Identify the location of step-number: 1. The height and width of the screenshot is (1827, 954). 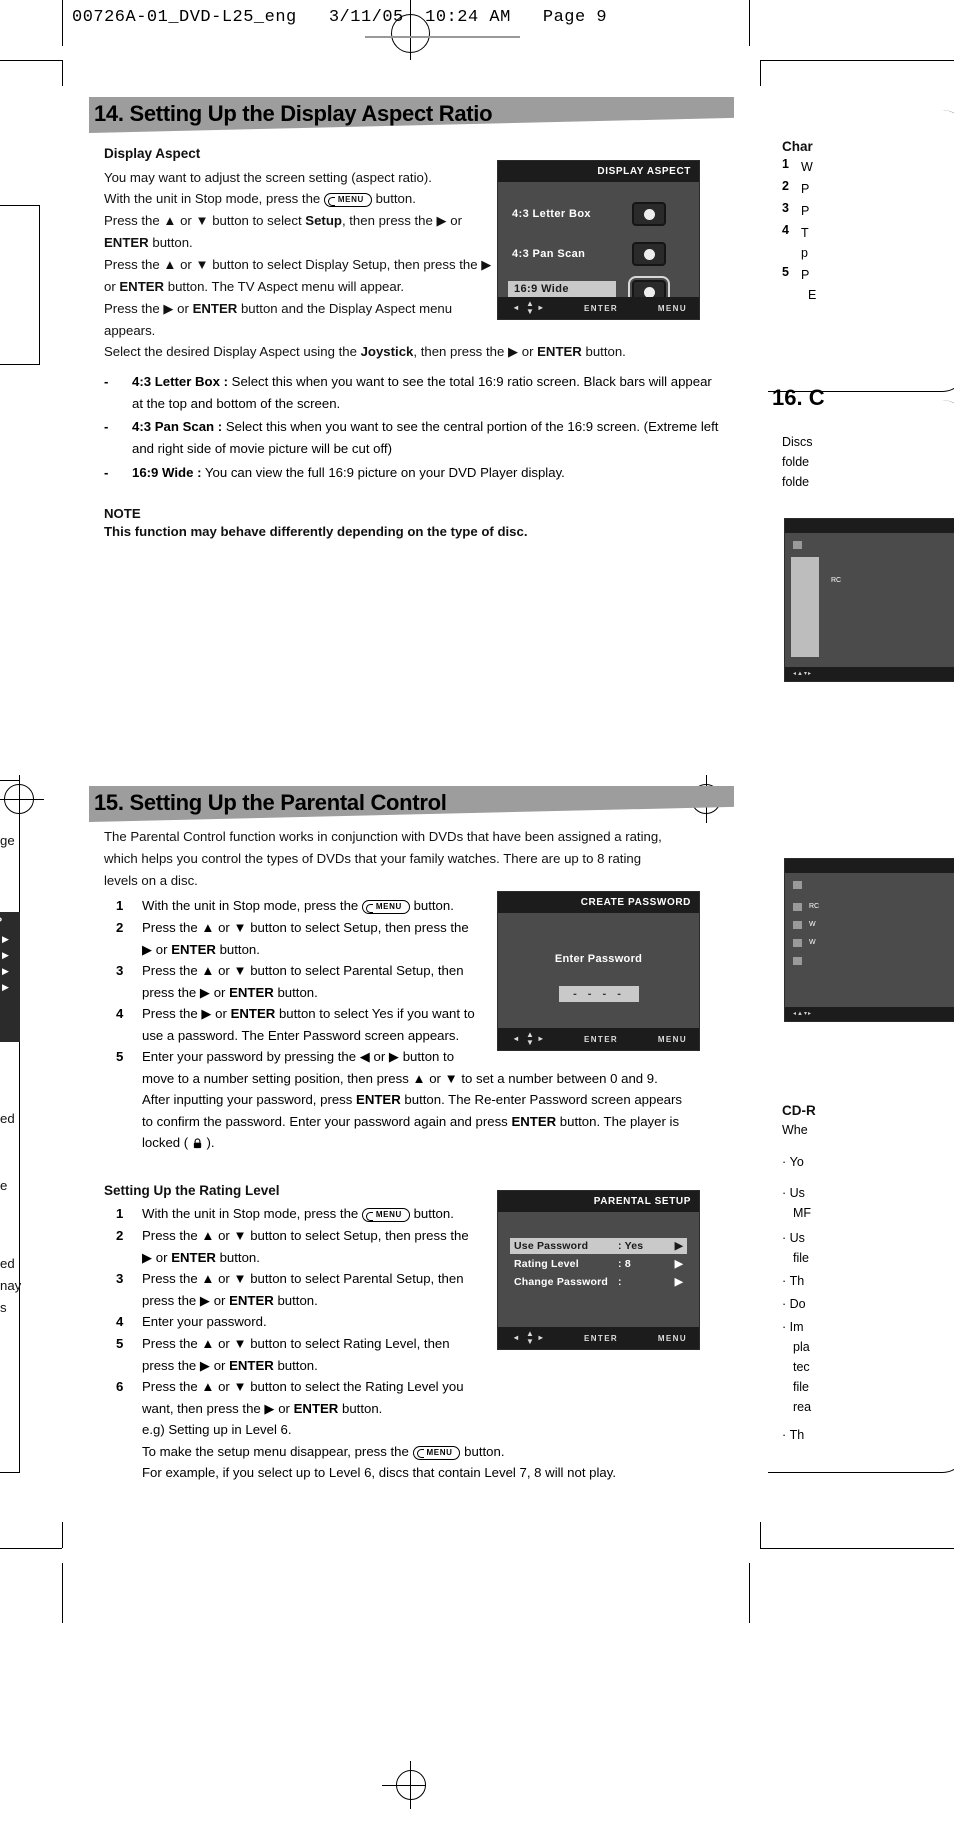
(120, 1213).